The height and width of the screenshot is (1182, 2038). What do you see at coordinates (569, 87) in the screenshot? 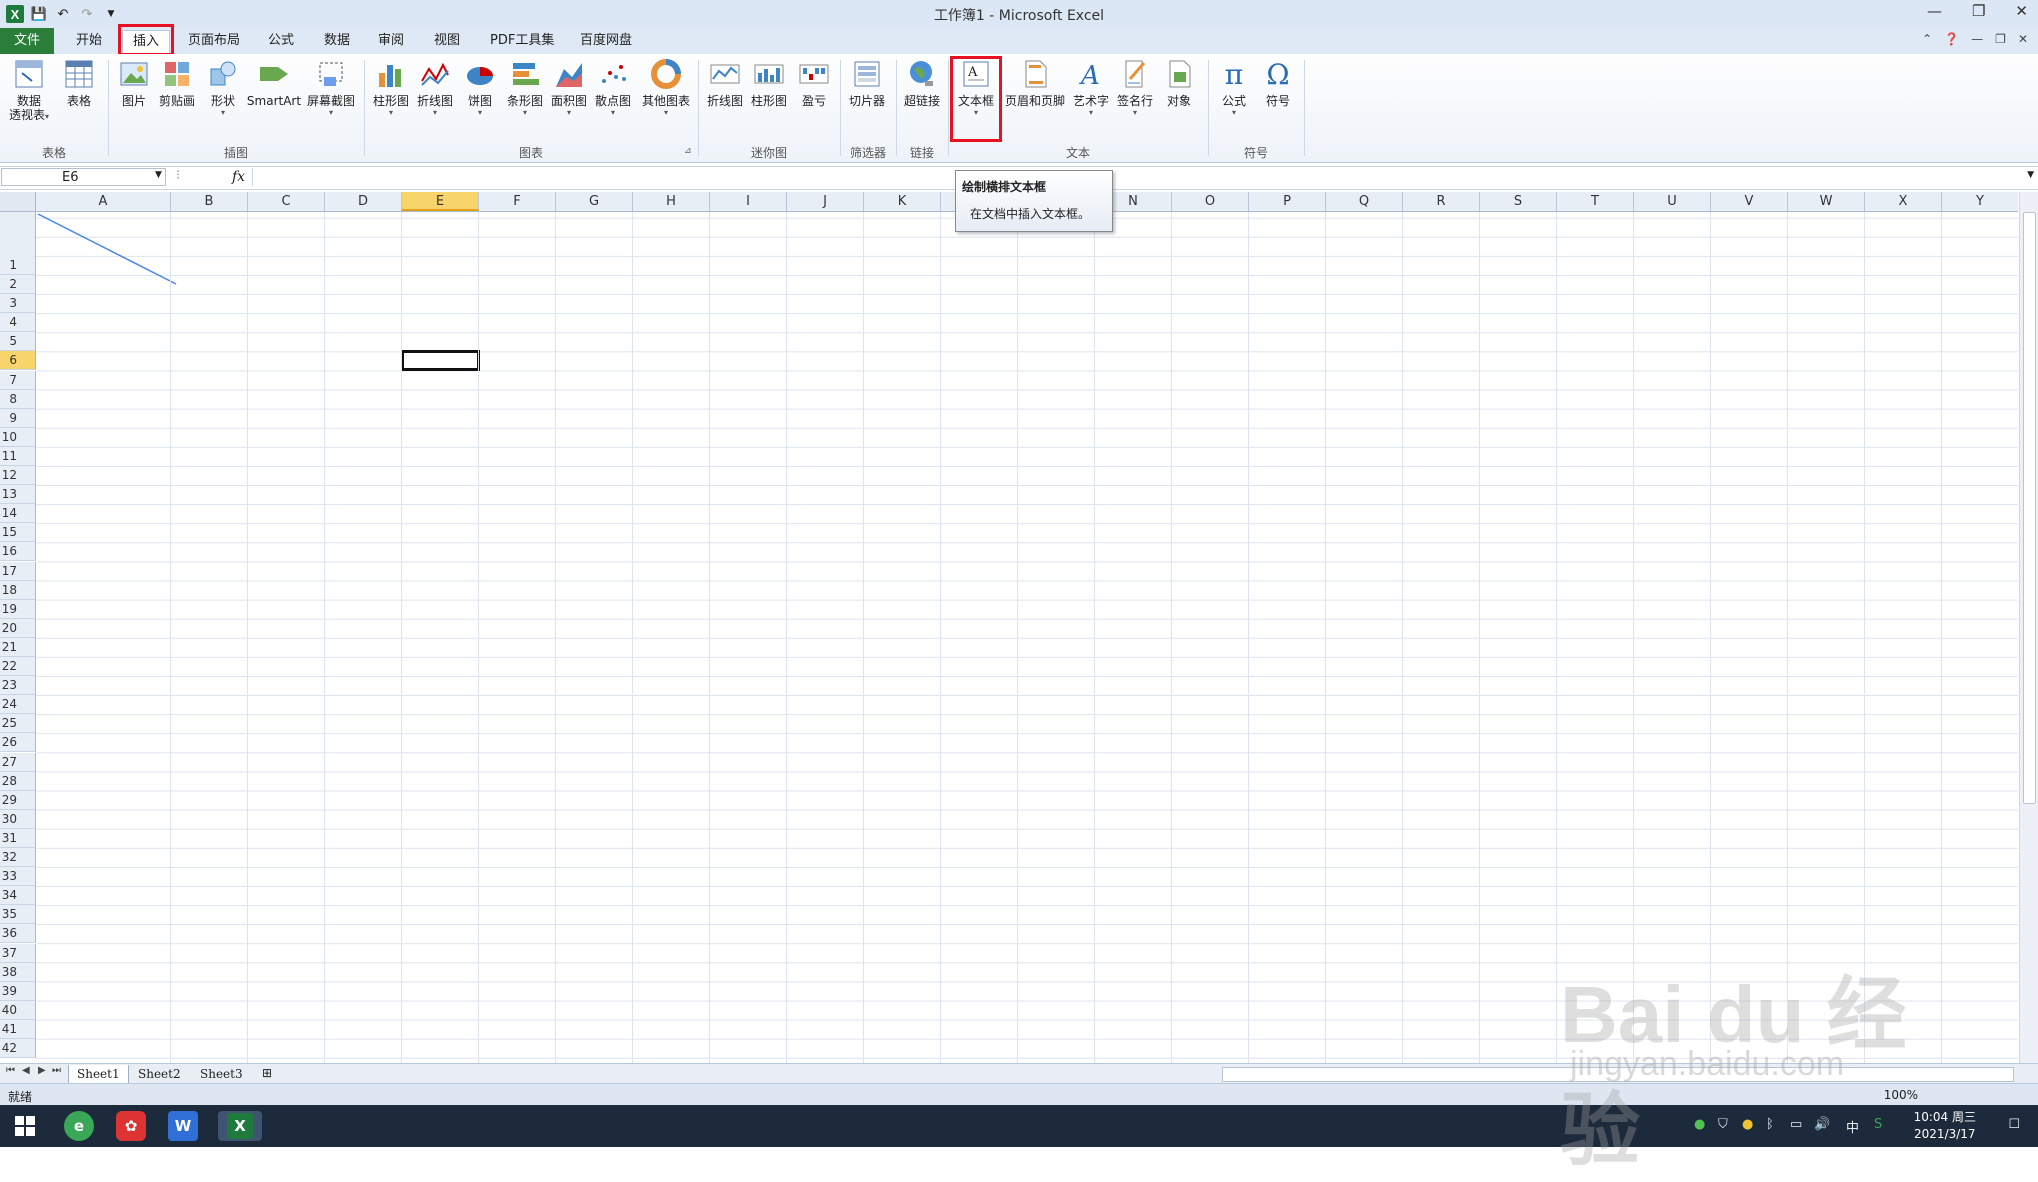
I see `area-chart-button: 面积图 ▾` at bounding box center [569, 87].